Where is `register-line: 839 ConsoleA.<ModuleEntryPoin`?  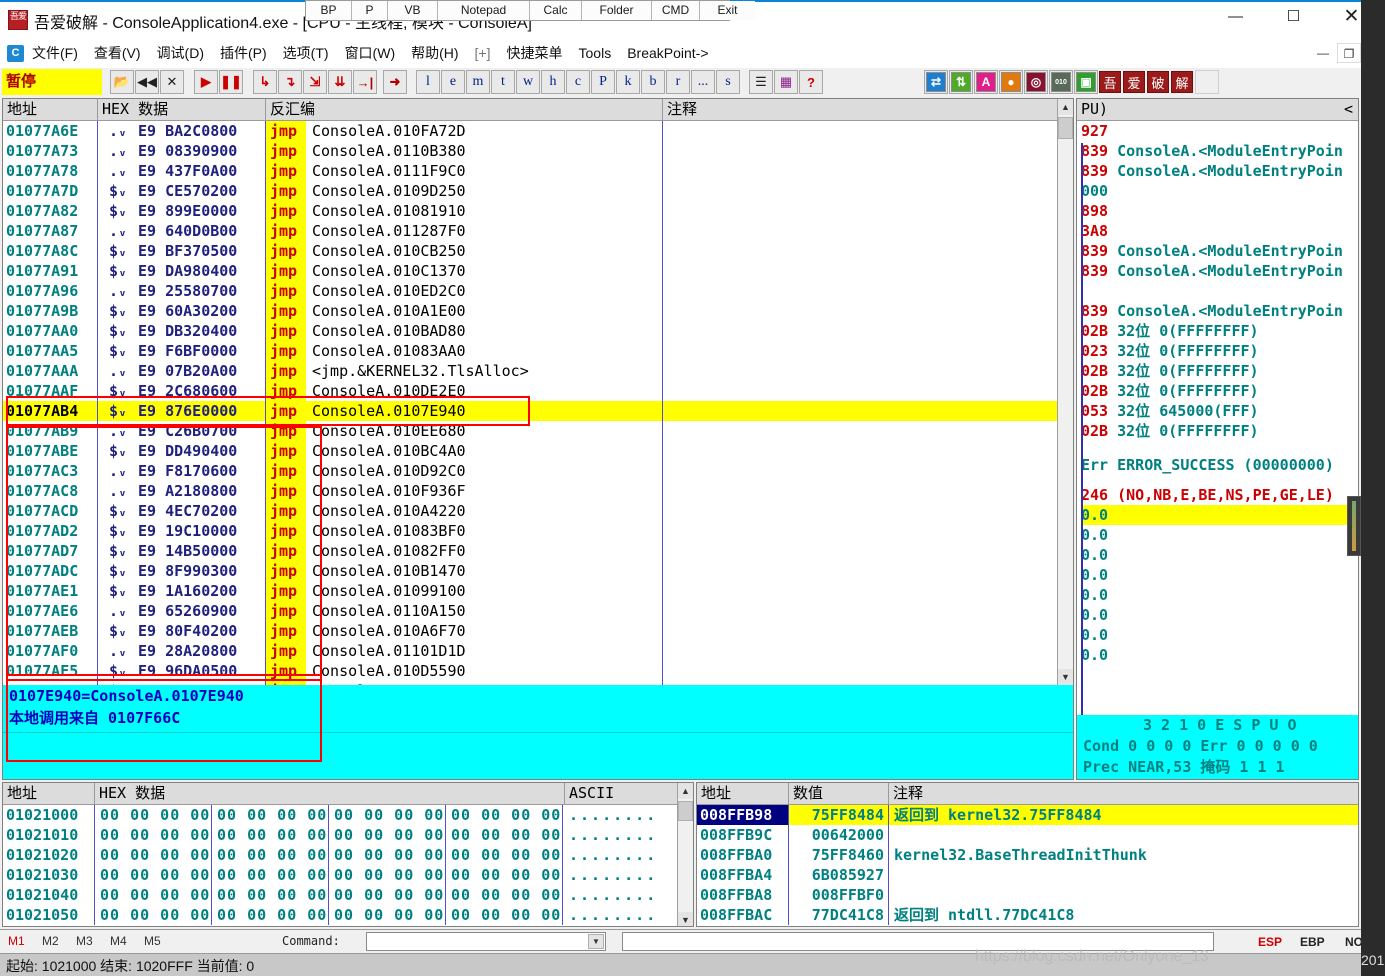
register-line: 839 ConsoleA.<ModuleEntryPoin is located at coordinates (1219, 151).